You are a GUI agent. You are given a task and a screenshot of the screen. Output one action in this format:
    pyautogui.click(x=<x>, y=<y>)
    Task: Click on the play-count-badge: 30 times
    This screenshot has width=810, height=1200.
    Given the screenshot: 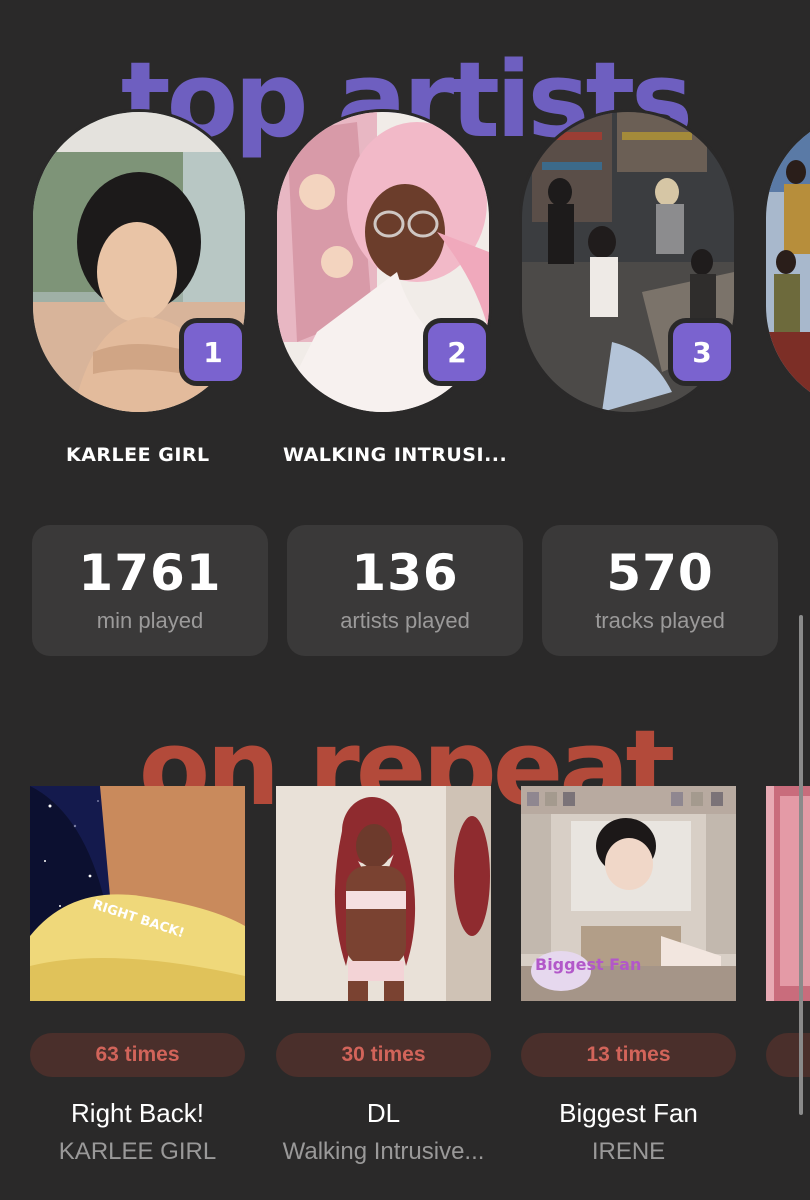 What is the action you would take?
    pyautogui.click(x=383, y=1055)
    